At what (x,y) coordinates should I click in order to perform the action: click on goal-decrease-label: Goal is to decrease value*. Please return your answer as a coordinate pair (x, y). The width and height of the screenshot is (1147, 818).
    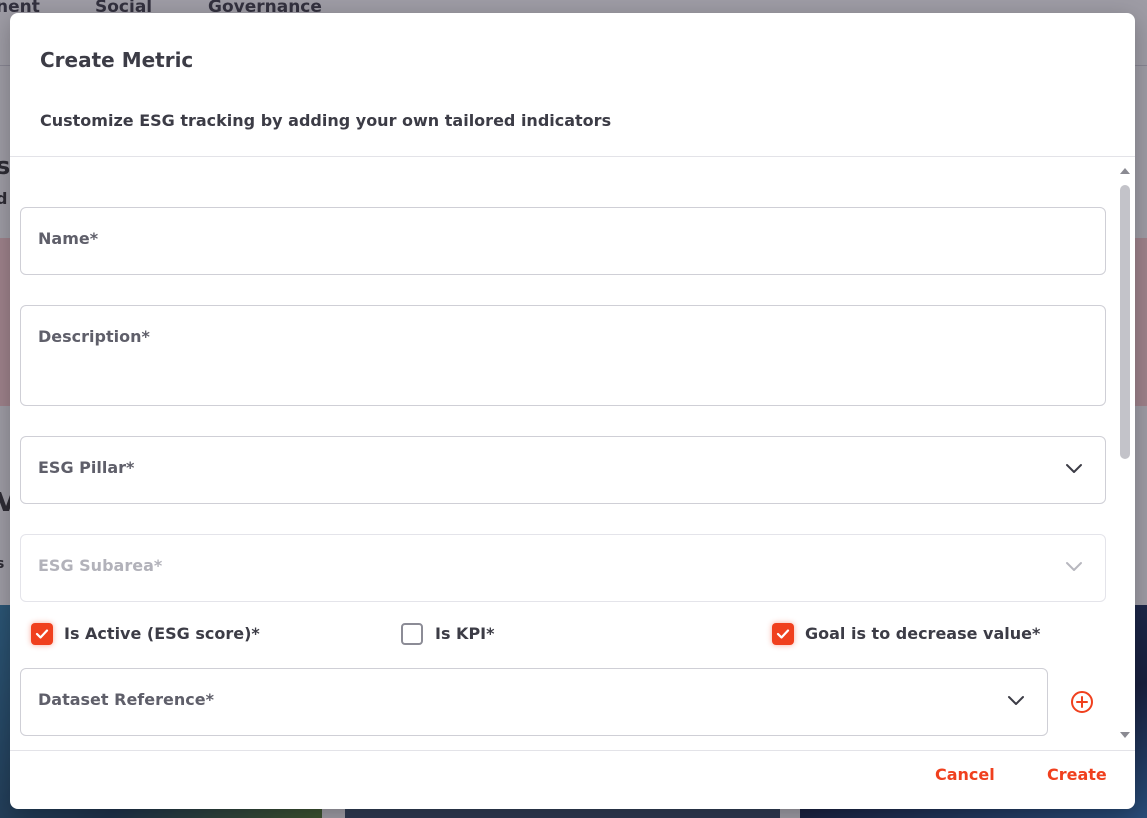
    Looking at the image, I should click on (922, 633).